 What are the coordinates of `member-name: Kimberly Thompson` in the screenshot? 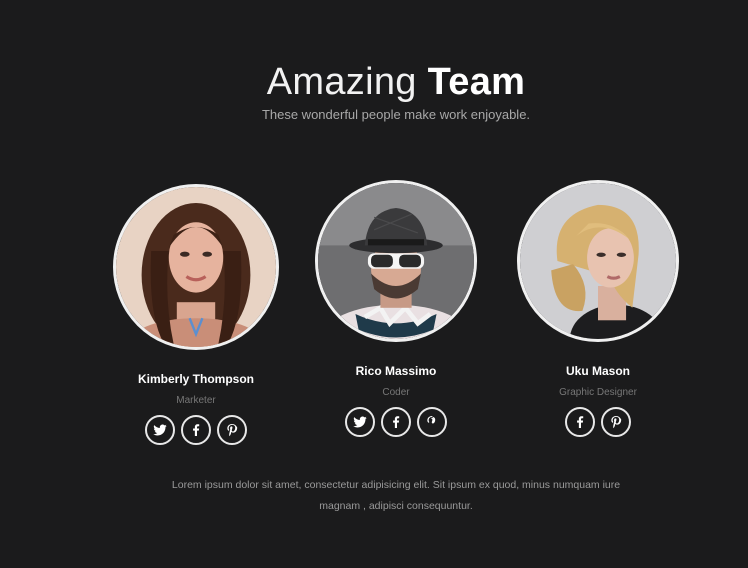 It's located at (195, 379).